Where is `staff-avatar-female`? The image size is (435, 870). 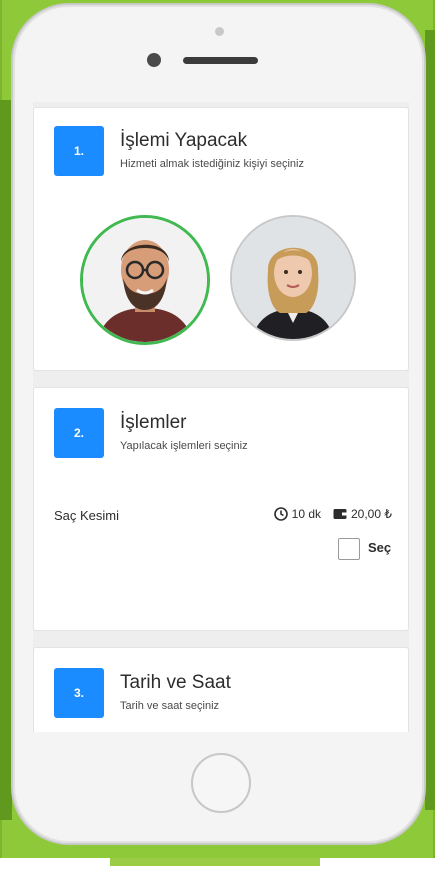 staff-avatar-female is located at coordinates (293, 278).